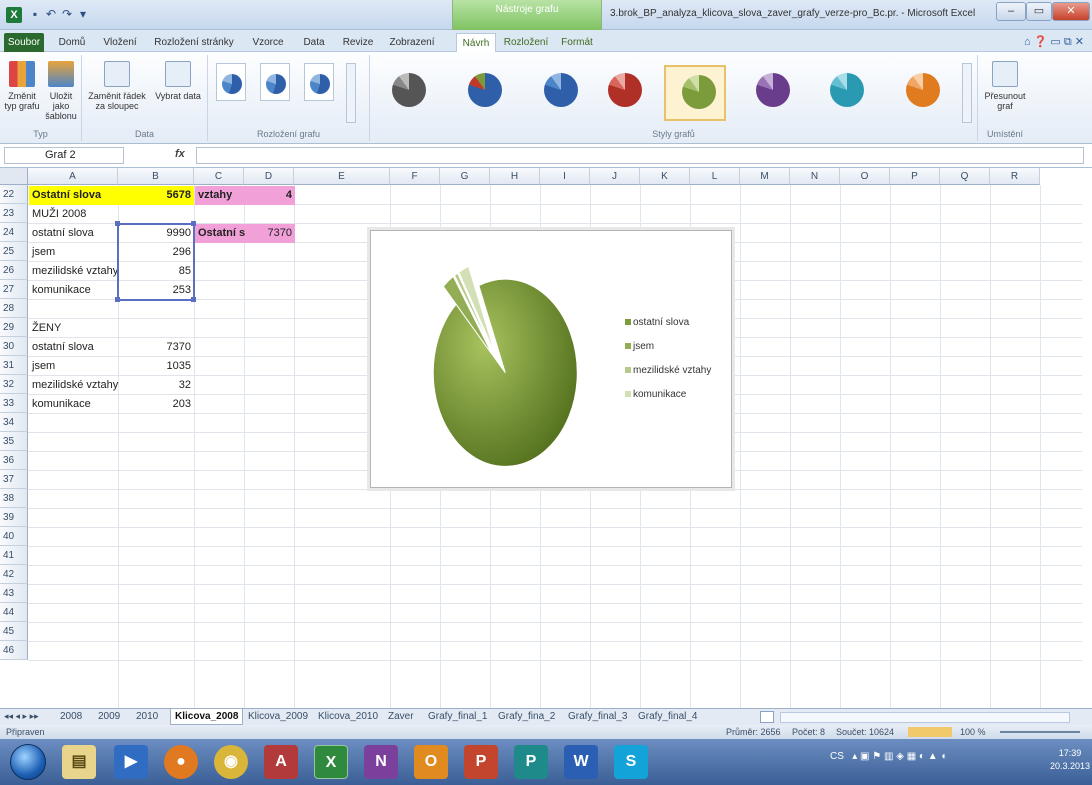 The image size is (1092, 785). I want to click on tab-page-layout: Rozložení stránky, so click(194, 42).